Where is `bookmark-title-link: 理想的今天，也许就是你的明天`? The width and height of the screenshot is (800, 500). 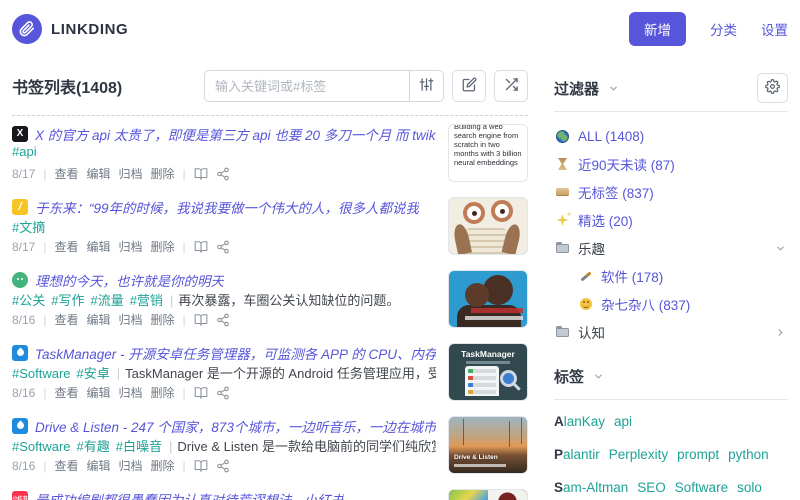
bookmark-title-link: 理想的今天，也许就是你的明天 is located at coordinates (129, 279).